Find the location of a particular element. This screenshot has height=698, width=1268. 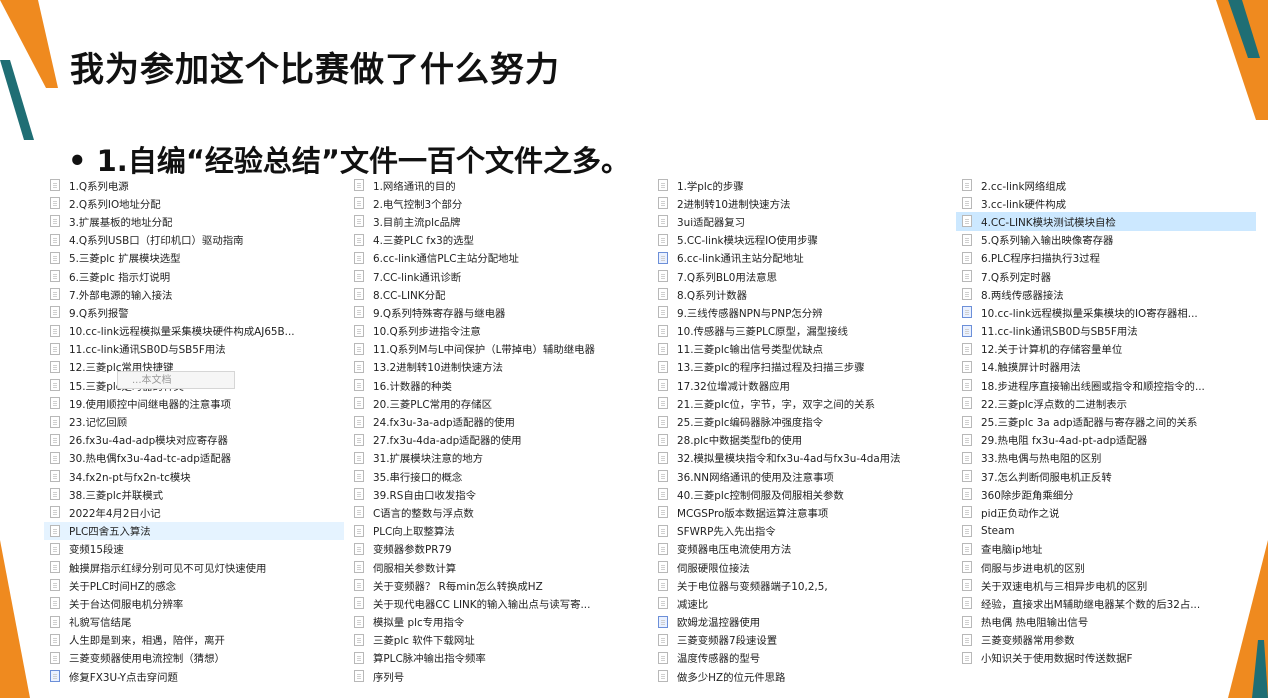

file-item: pid正负动作之说 is located at coordinates (1106, 512).